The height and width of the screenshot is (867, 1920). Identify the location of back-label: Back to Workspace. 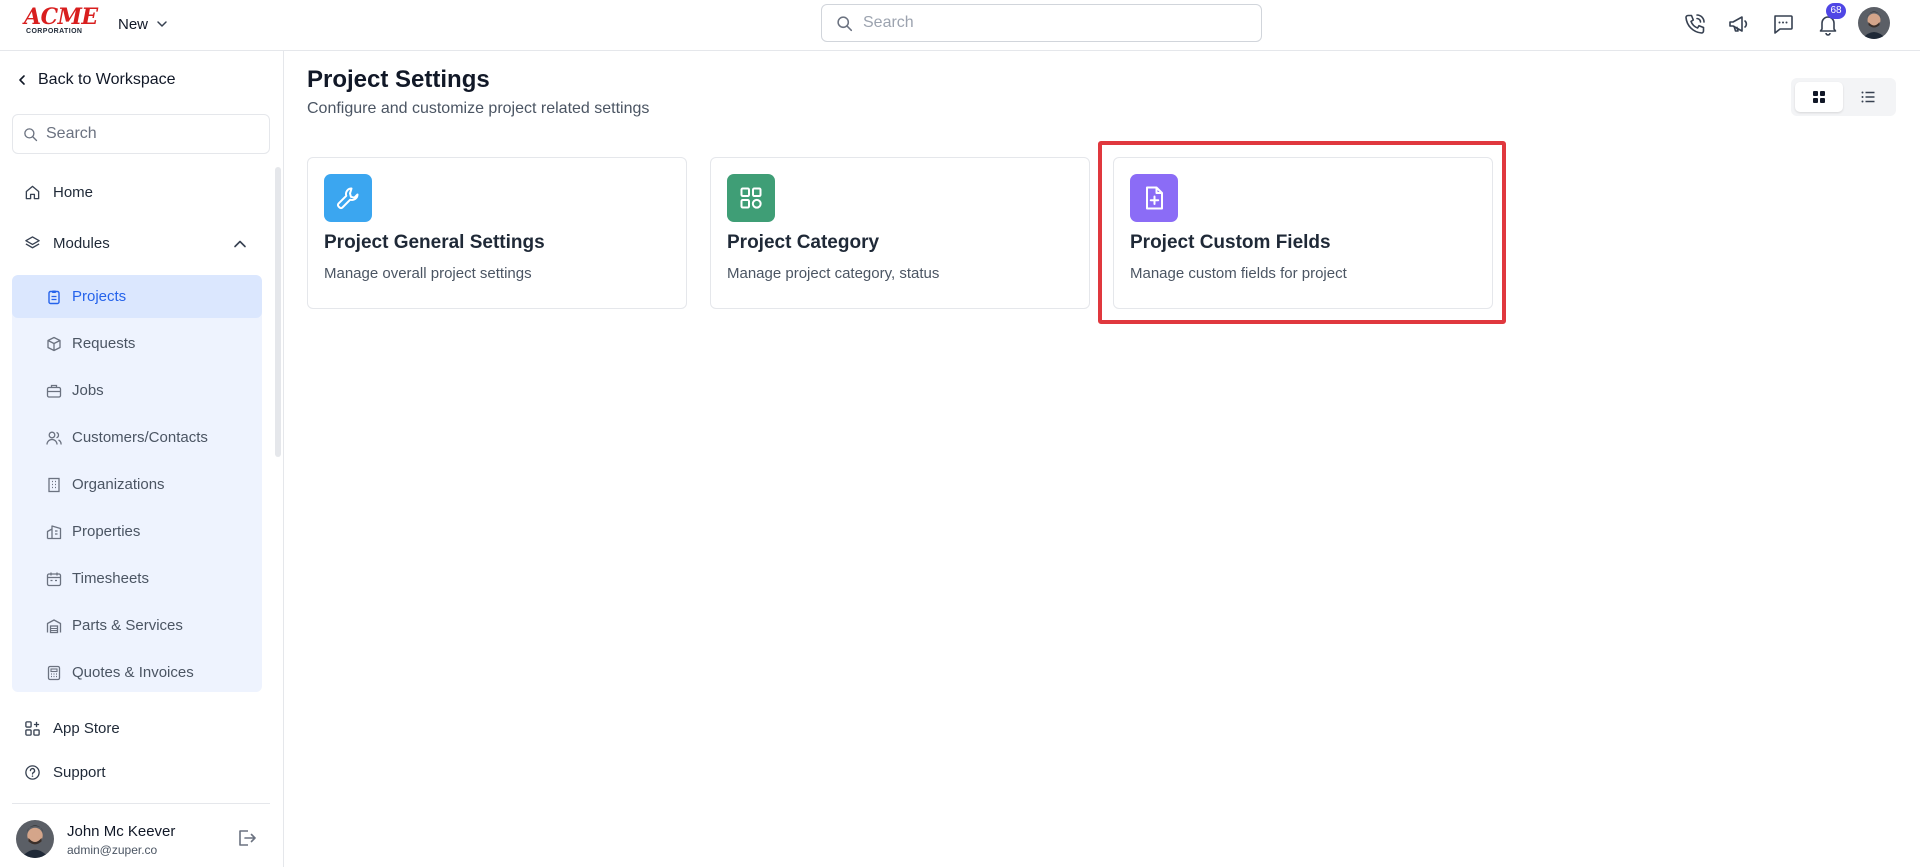
(107, 79).